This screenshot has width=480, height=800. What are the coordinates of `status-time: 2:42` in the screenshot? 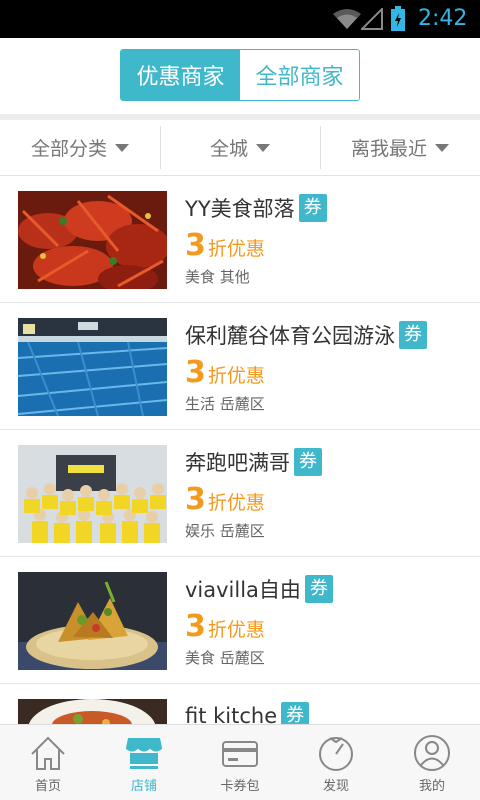 It's located at (443, 18).